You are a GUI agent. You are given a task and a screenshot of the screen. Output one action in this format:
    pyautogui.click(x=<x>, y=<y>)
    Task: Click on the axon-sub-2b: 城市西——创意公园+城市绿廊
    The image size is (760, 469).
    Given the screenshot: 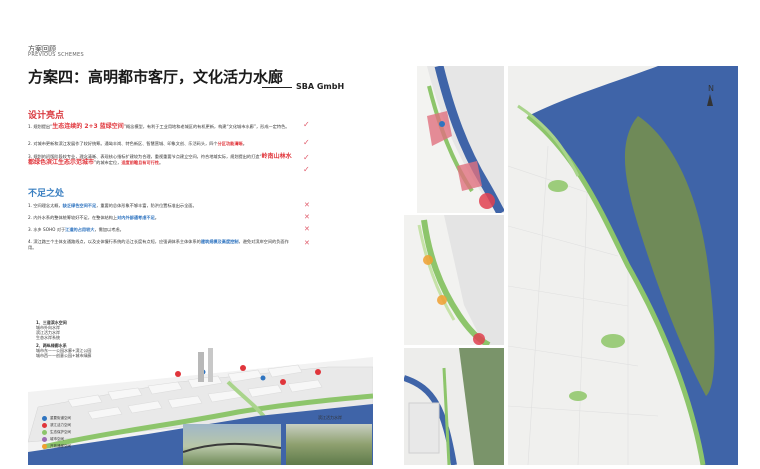 What is the action you would take?
    pyautogui.click(x=64, y=355)
    